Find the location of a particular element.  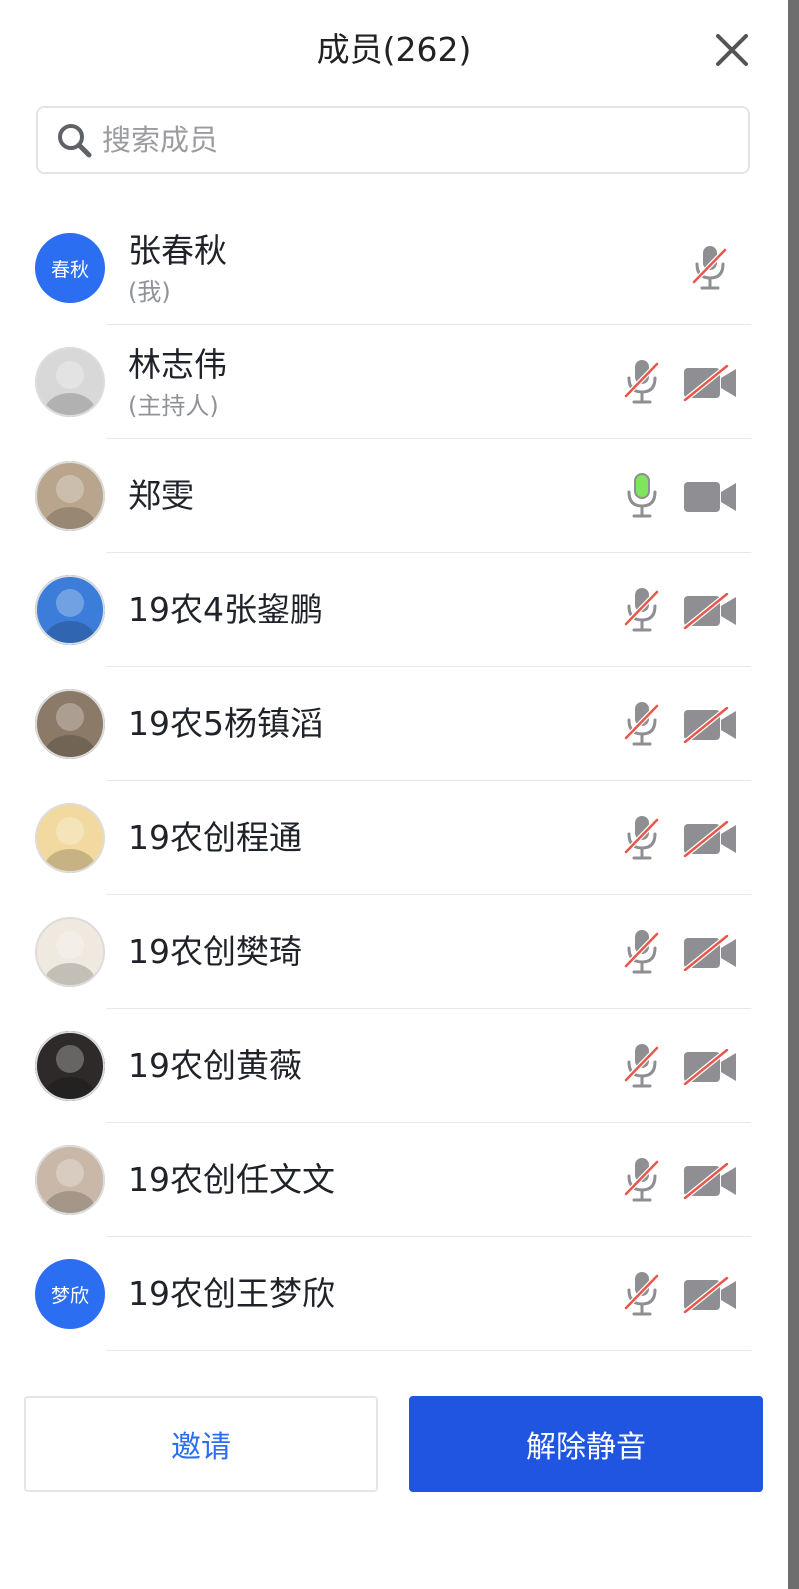

members-header: 成员(262) is located at coordinates (394, 50).